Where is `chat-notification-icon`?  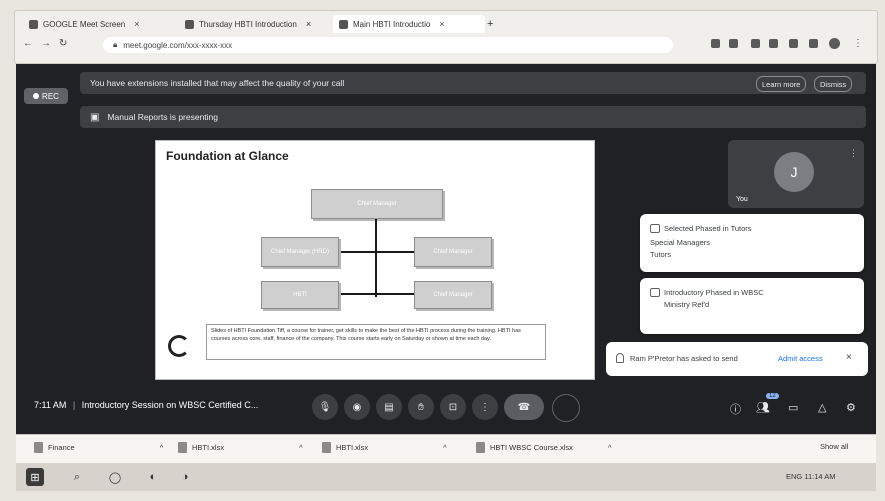
chat-notification-icon is located at coordinates (655, 292).